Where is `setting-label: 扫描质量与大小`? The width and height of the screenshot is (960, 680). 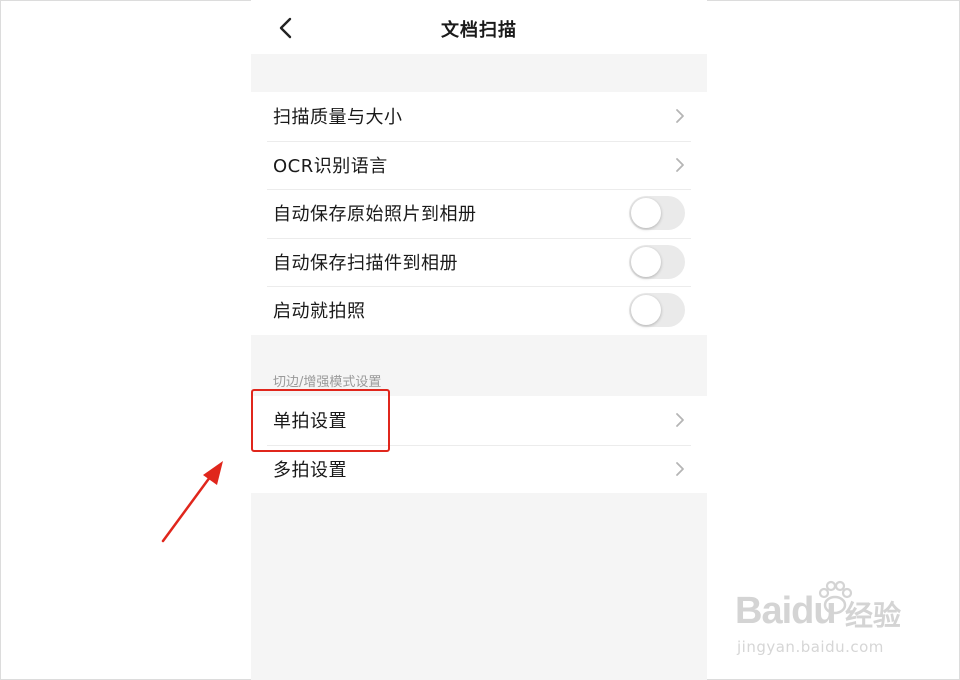
setting-label: 扫描质量与大小 is located at coordinates (338, 118).